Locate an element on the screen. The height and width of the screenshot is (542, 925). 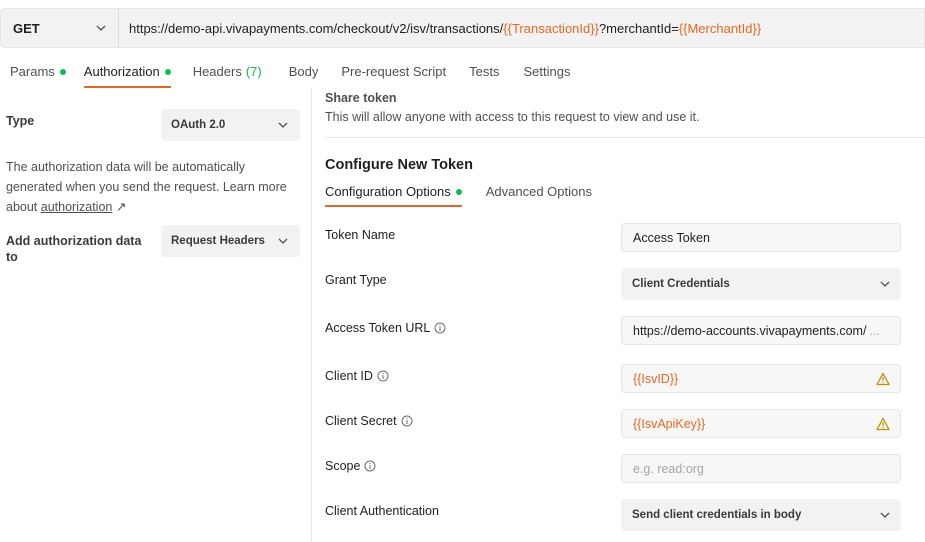
client-id-label: Client ID is located at coordinates (357, 376).